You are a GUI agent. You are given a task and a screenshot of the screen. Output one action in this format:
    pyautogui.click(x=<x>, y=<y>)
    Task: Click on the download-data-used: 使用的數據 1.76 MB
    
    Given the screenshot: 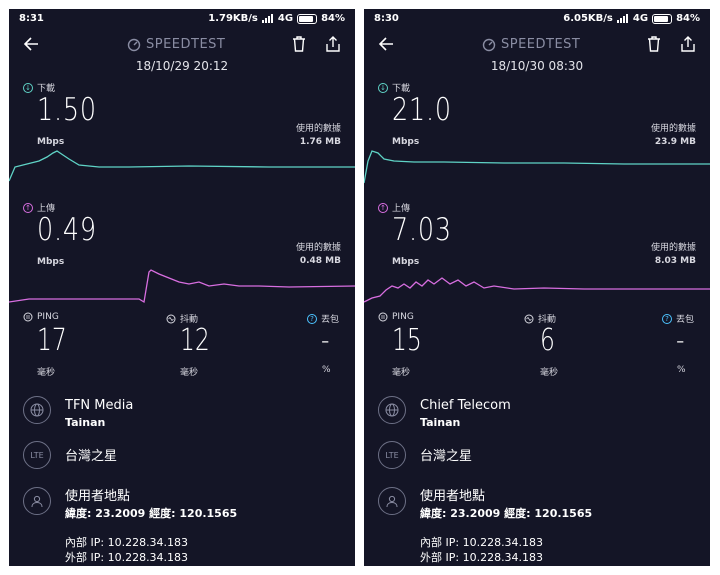 What is the action you would take?
    pyautogui.click(x=318, y=136)
    